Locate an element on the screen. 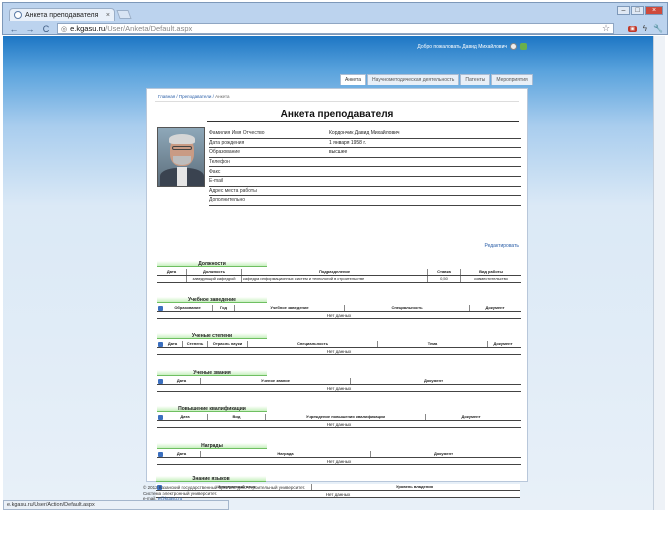  tab-title: Анкета преподавателя is located at coordinates (62, 15).